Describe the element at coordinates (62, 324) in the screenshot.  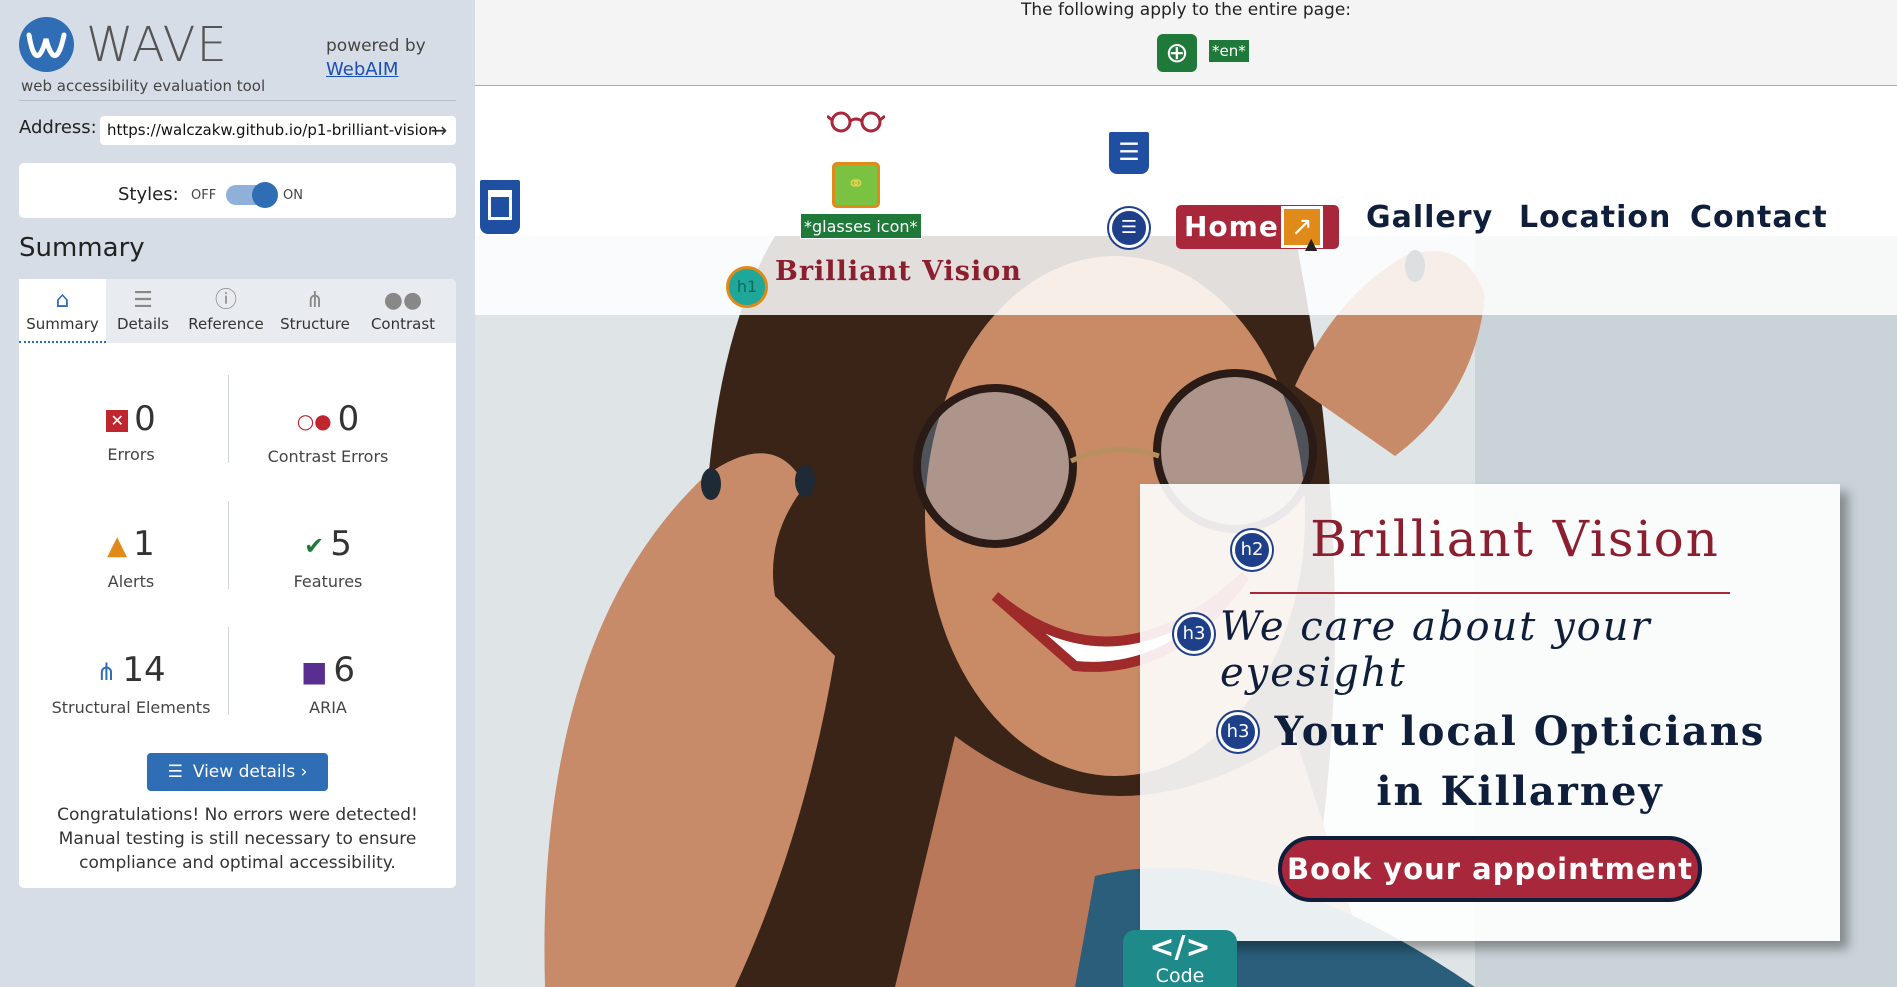
I see `tab-label: Summary` at that location.